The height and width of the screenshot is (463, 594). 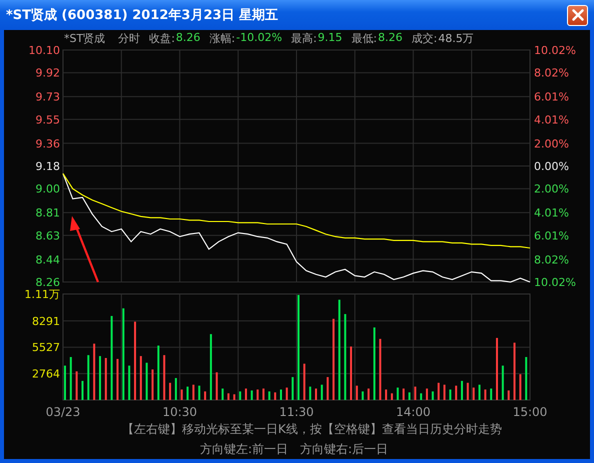 I want to click on time-label: 11:30, so click(x=296, y=412).